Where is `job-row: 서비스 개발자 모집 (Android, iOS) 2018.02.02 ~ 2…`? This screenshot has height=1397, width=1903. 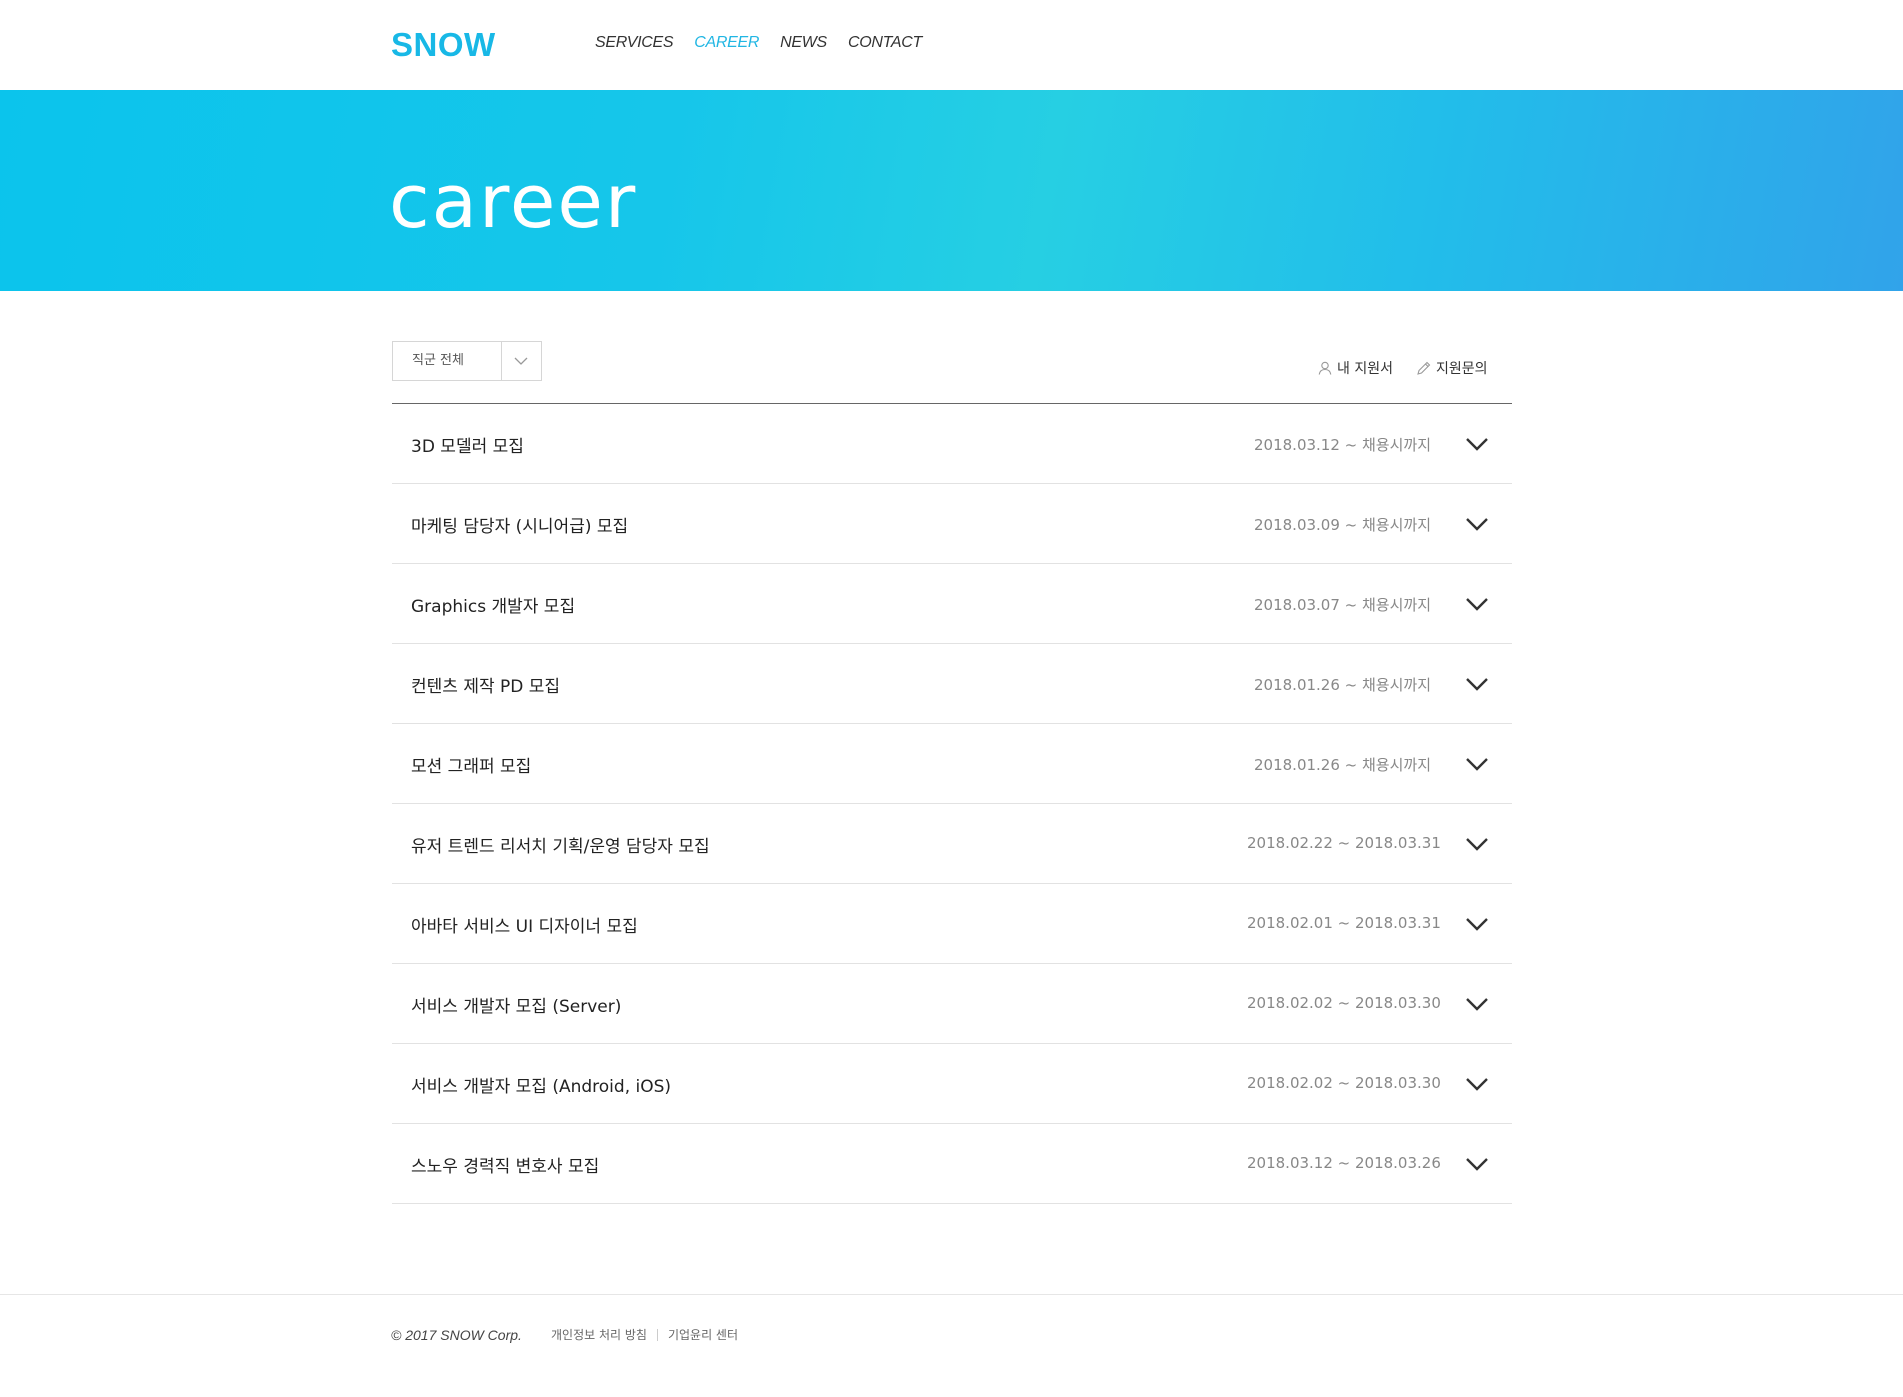
job-row: 서비스 개발자 모집 (Android, iOS) 2018.02.02 ~ 2… is located at coordinates (952, 1084).